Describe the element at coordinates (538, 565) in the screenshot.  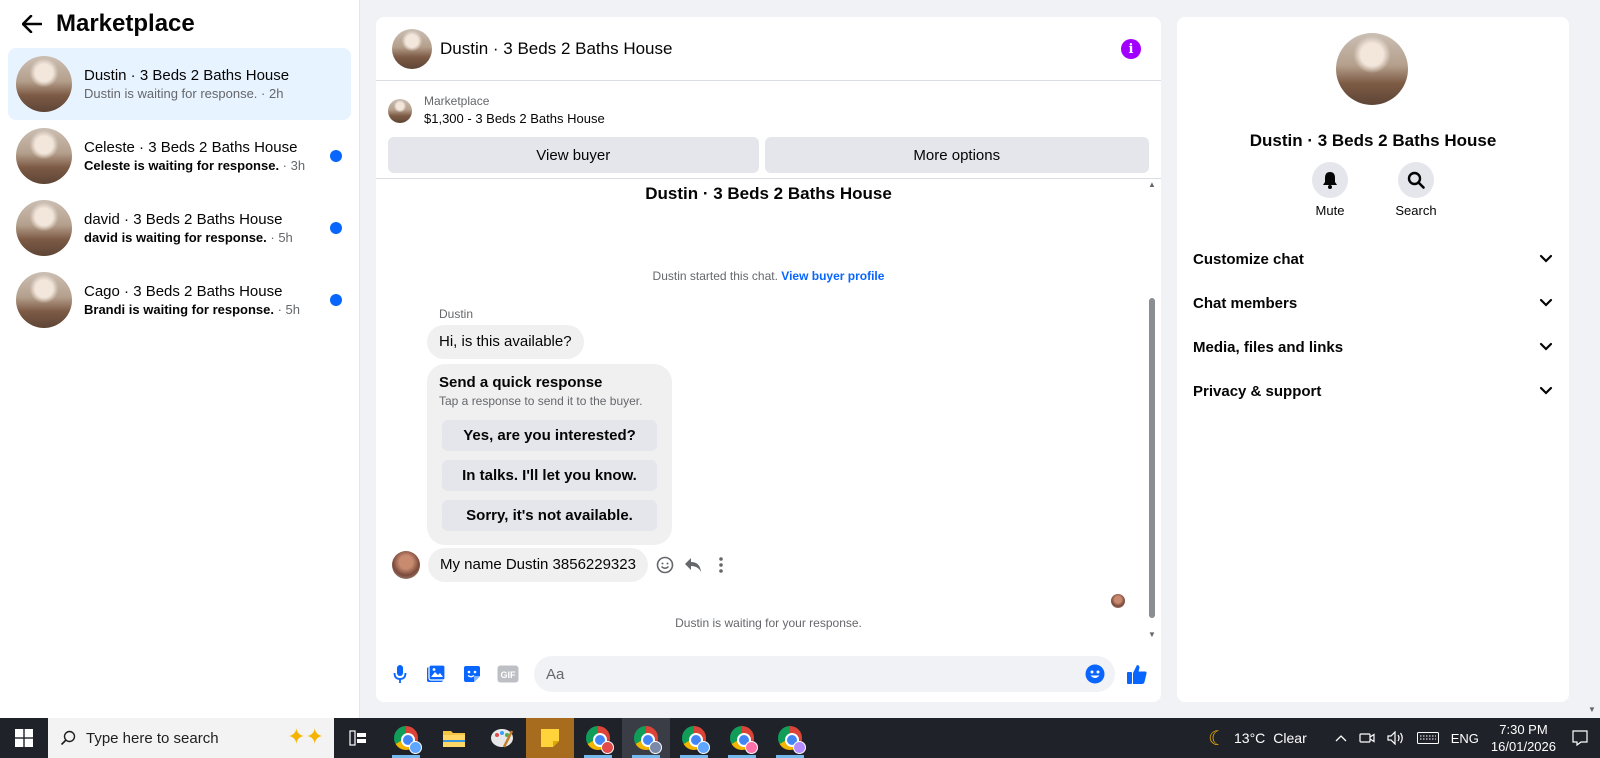
I see `message-bubble: My name Dustin 3856229323` at that location.